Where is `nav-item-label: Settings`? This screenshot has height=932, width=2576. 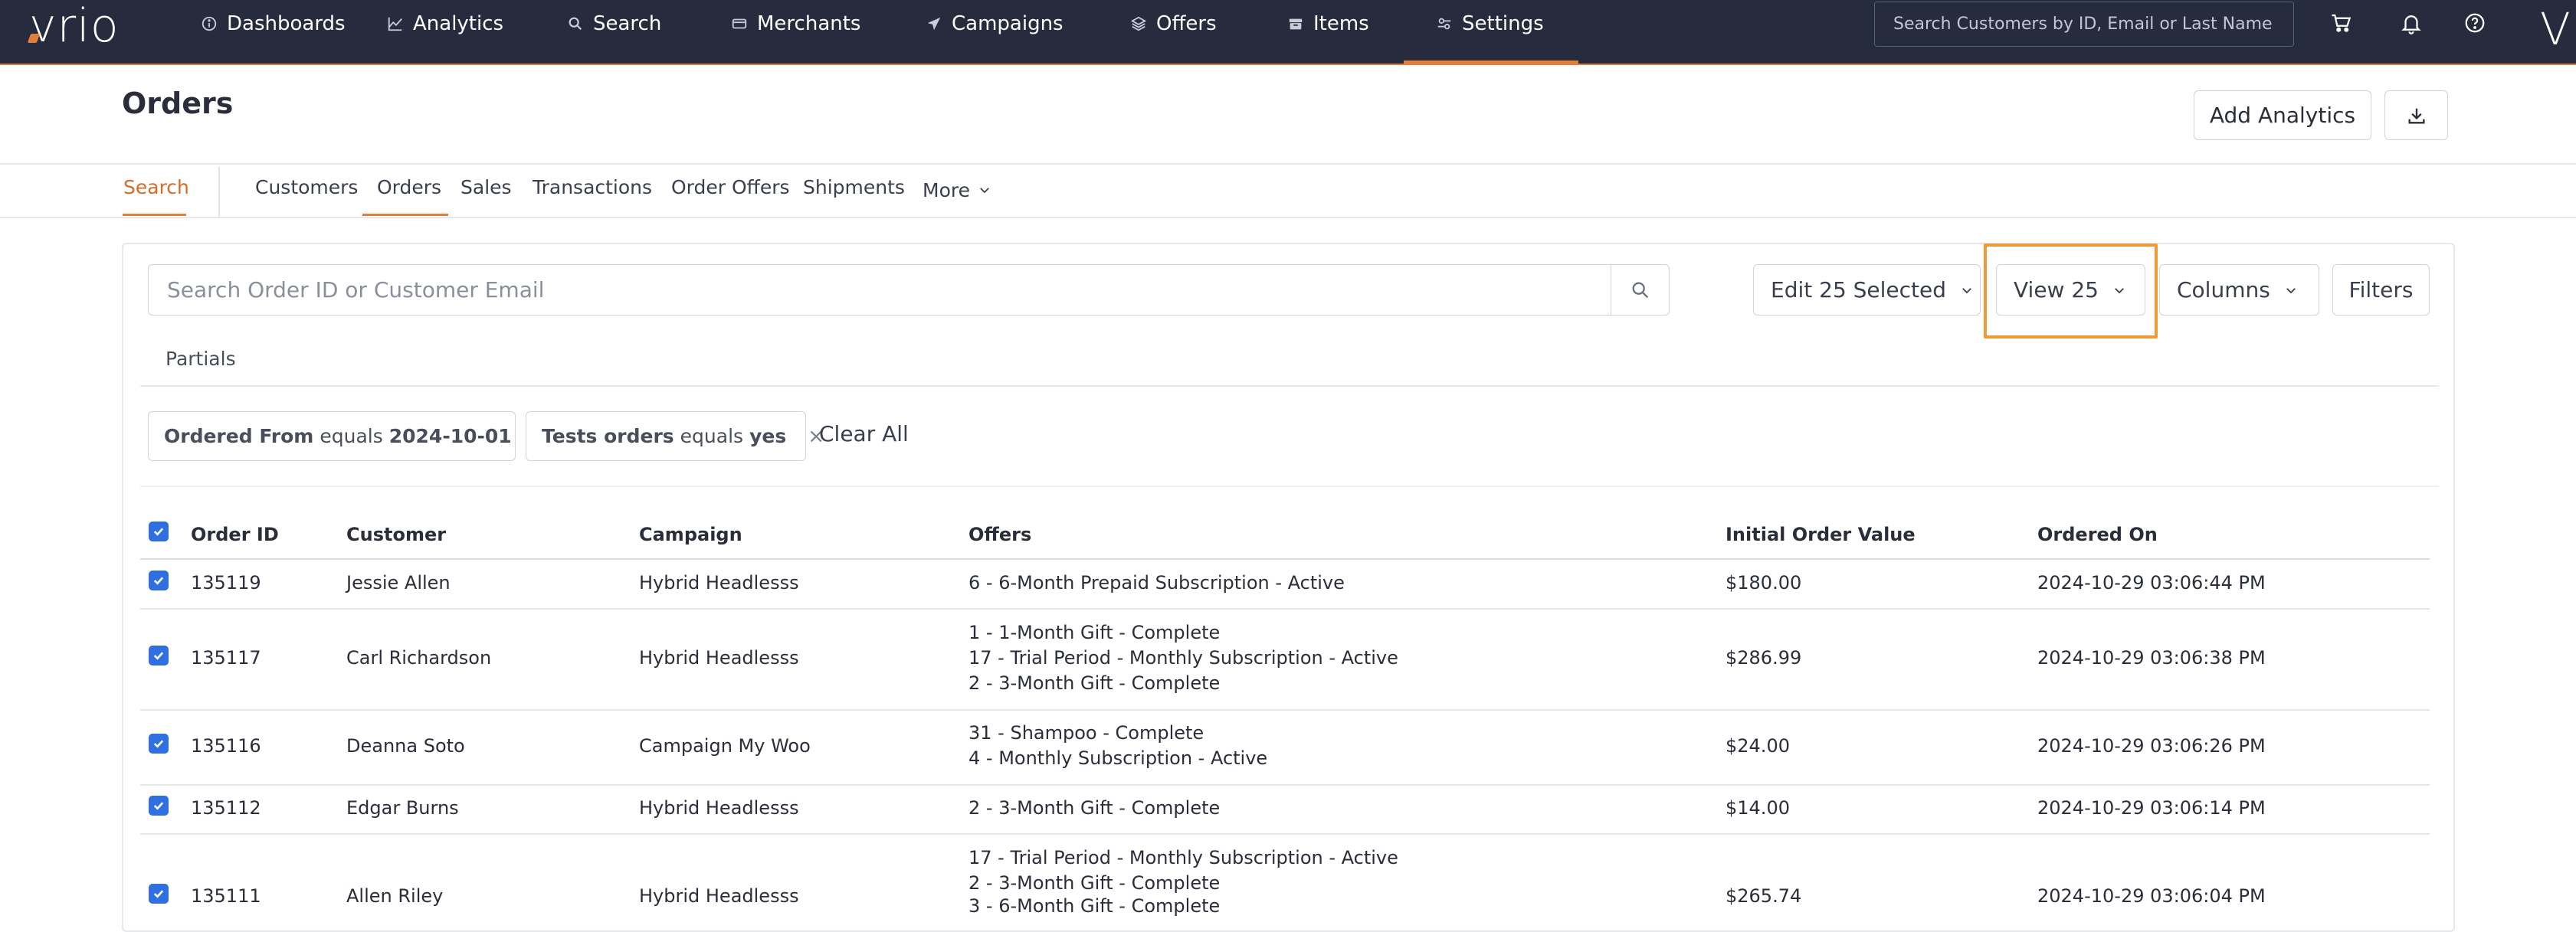
nav-item-label: Settings is located at coordinates (1503, 23).